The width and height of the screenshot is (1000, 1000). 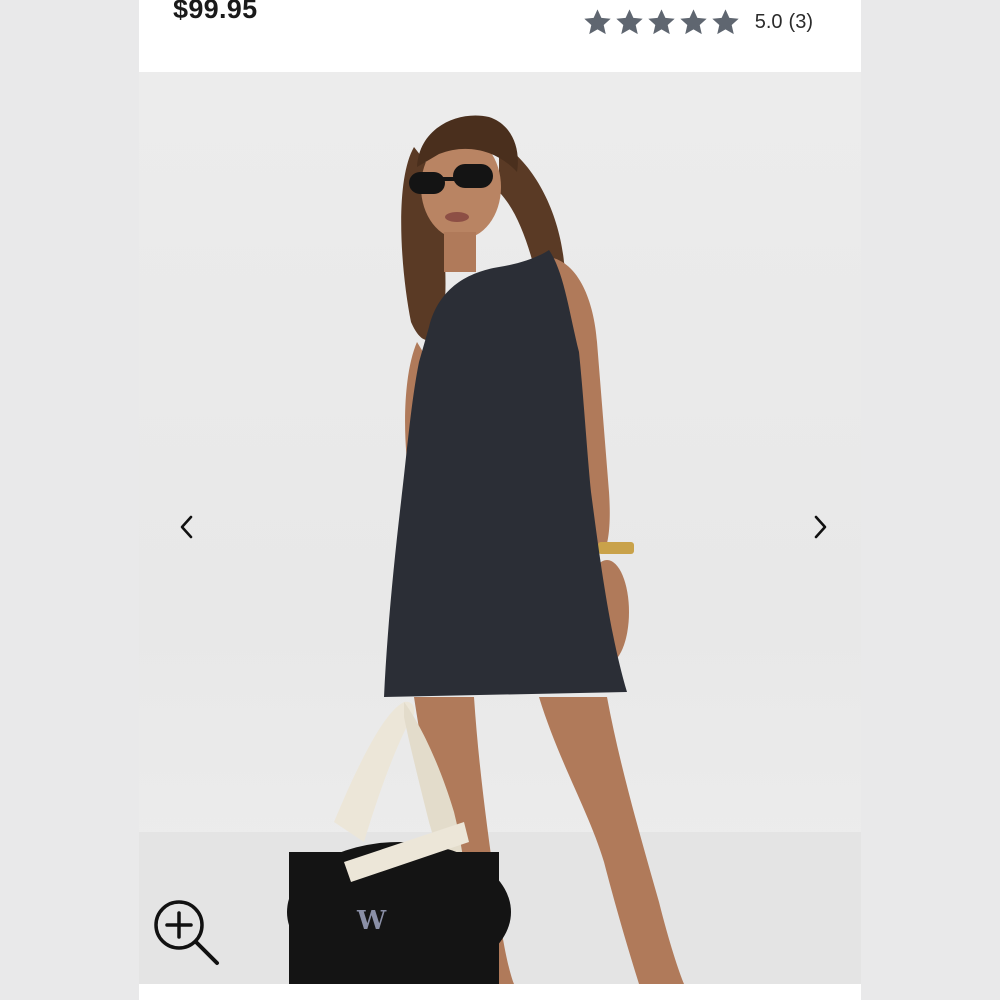 What do you see at coordinates (215, 12) in the screenshot?
I see `product-price: $99.95` at bounding box center [215, 12].